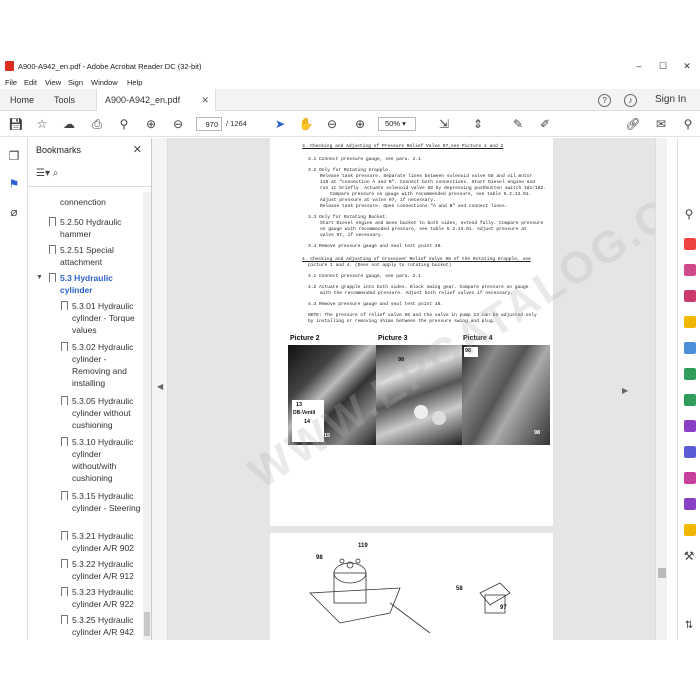 This screenshot has height=700, width=700. Describe the element at coordinates (545, 124) in the screenshot. I see `highlight-pen-icon: ✐` at that location.